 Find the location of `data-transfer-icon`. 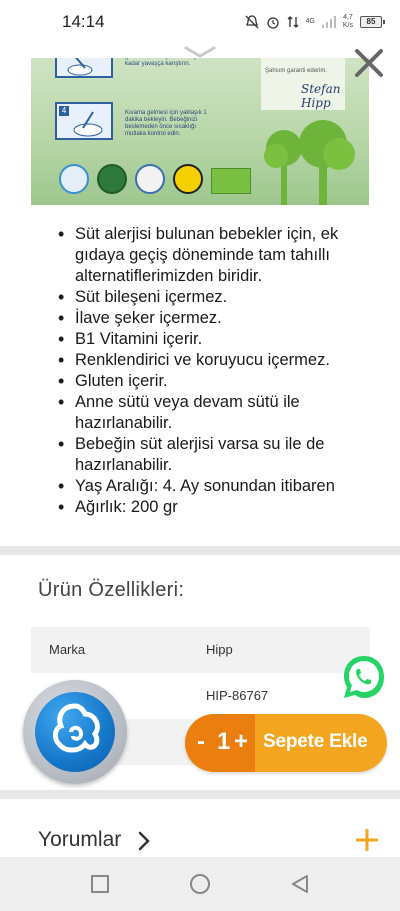

data-transfer-icon is located at coordinates (292, 22).